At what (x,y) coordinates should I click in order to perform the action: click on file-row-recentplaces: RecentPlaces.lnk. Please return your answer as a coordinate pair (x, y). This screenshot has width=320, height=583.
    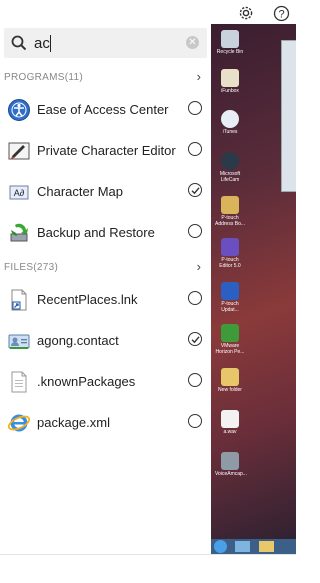
    Looking at the image, I should click on (105, 300).